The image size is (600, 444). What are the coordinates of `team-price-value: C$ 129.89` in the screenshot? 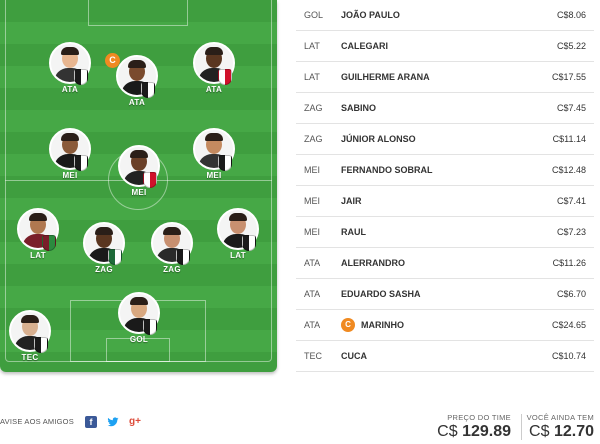 It's located at (474, 432).